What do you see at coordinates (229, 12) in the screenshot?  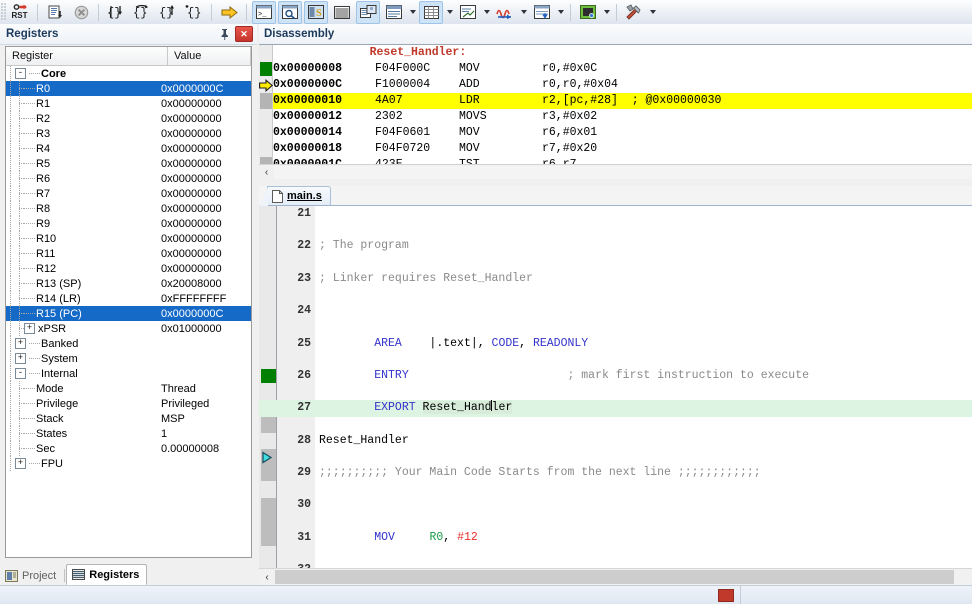 I see `show-next-statement-button` at bounding box center [229, 12].